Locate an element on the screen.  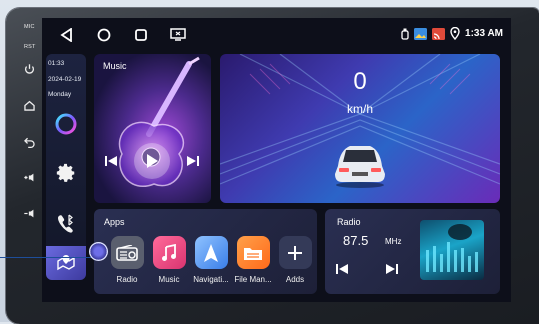
radio-next-button is located at coordinates (392, 271).